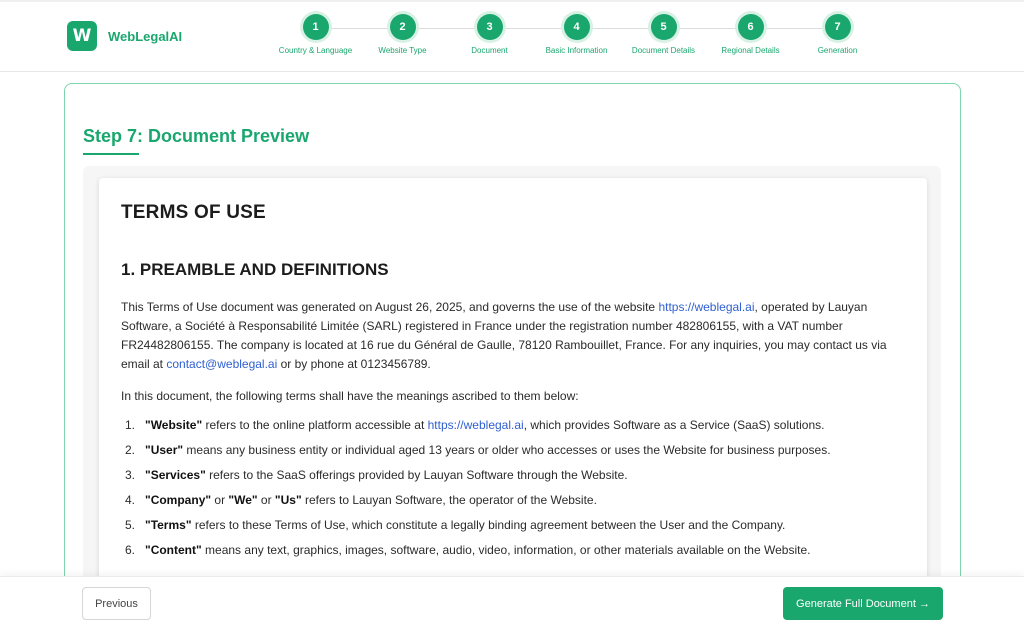 The image size is (1024, 628). I want to click on step-label: Generation, so click(837, 50).